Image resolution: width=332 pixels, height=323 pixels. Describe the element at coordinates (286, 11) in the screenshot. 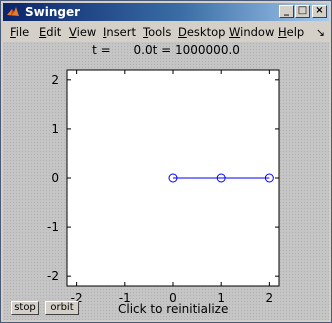

I see `minimize-button: _` at that location.